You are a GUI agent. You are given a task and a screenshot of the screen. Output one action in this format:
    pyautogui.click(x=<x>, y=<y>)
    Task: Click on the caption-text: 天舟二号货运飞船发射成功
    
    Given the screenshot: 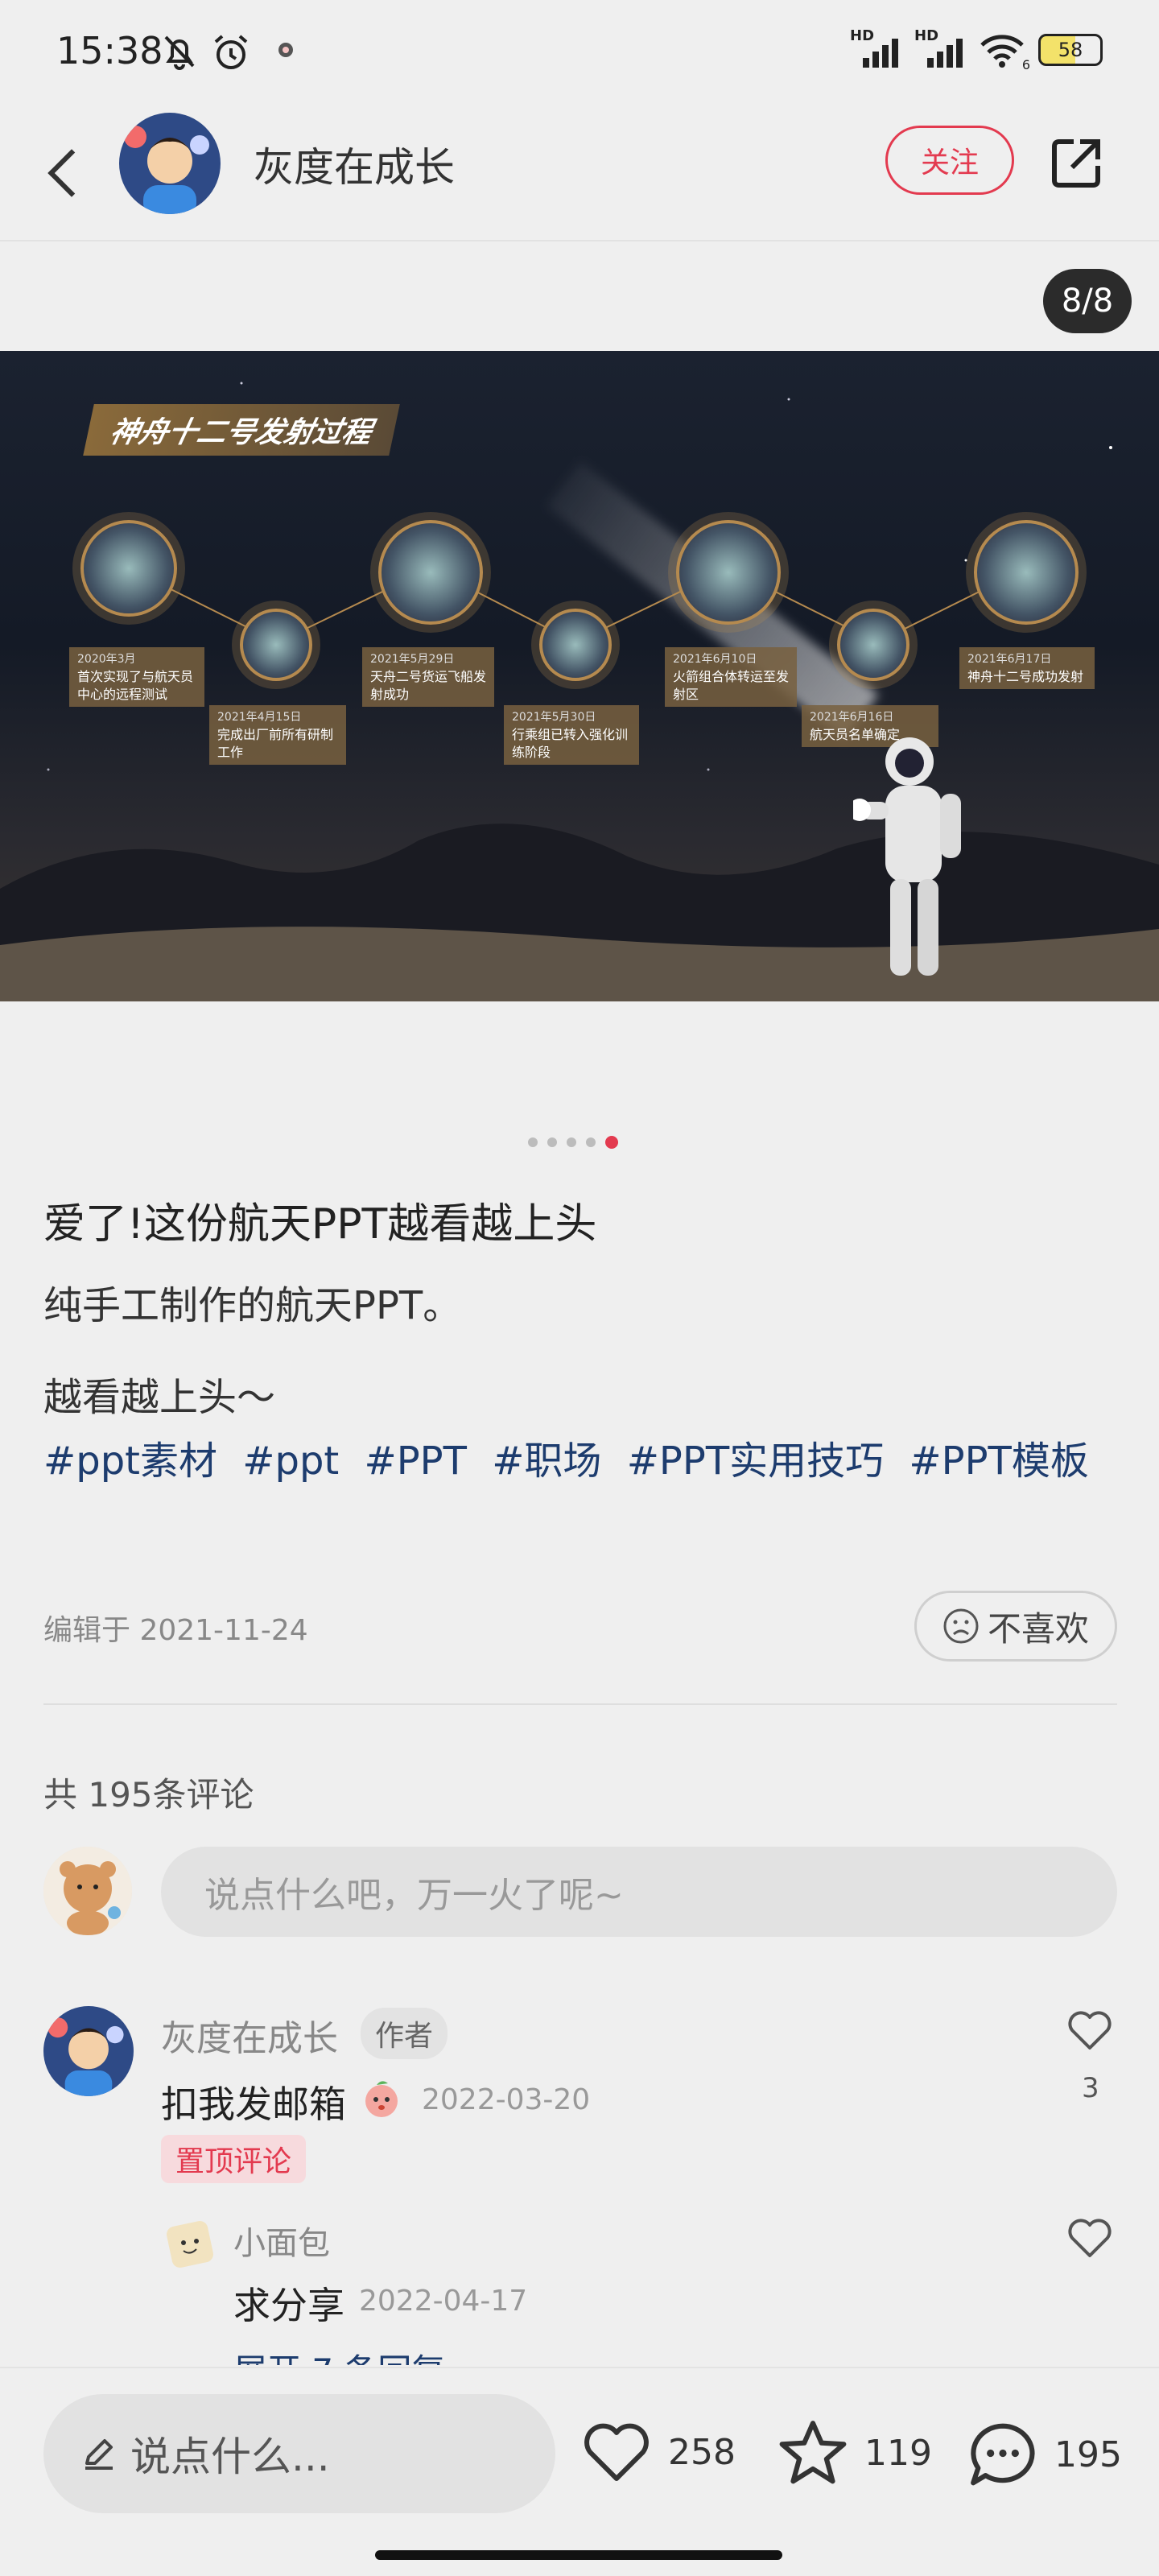 What is the action you would take?
    pyautogui.click(x=428, y=685)
    